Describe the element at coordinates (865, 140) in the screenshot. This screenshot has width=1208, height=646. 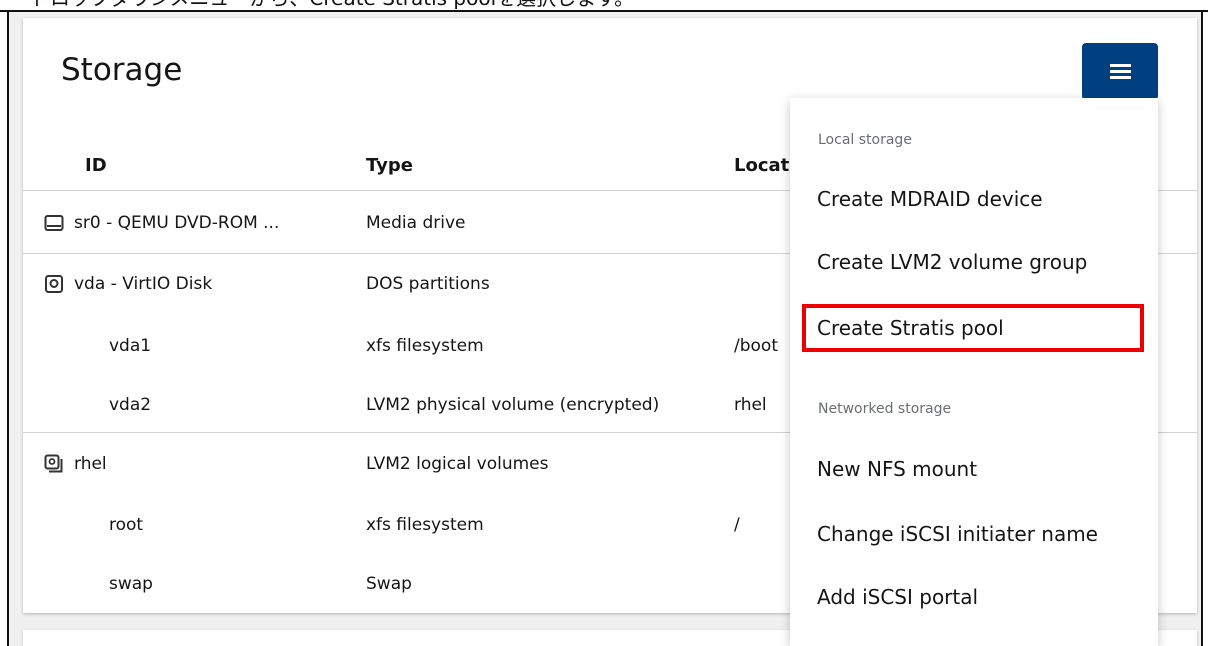
I see `menu-group-label-local: Local storage` at that location.